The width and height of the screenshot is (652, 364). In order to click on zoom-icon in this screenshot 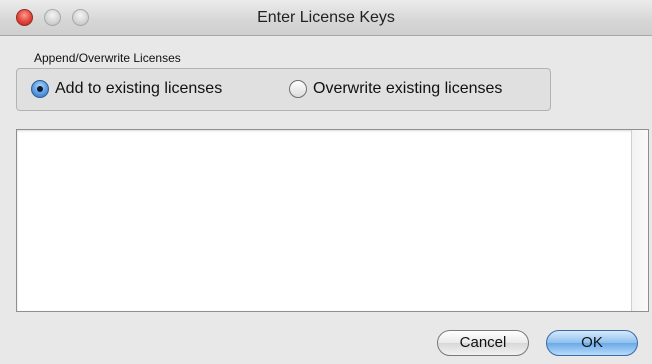, I will do `click(80, 17)`.